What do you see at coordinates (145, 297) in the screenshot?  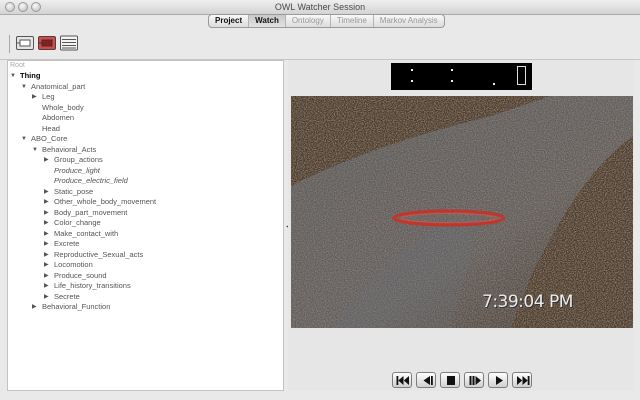 I see `tree-node-secrete: ▶ Secrete` at bounding box center [145, 297].